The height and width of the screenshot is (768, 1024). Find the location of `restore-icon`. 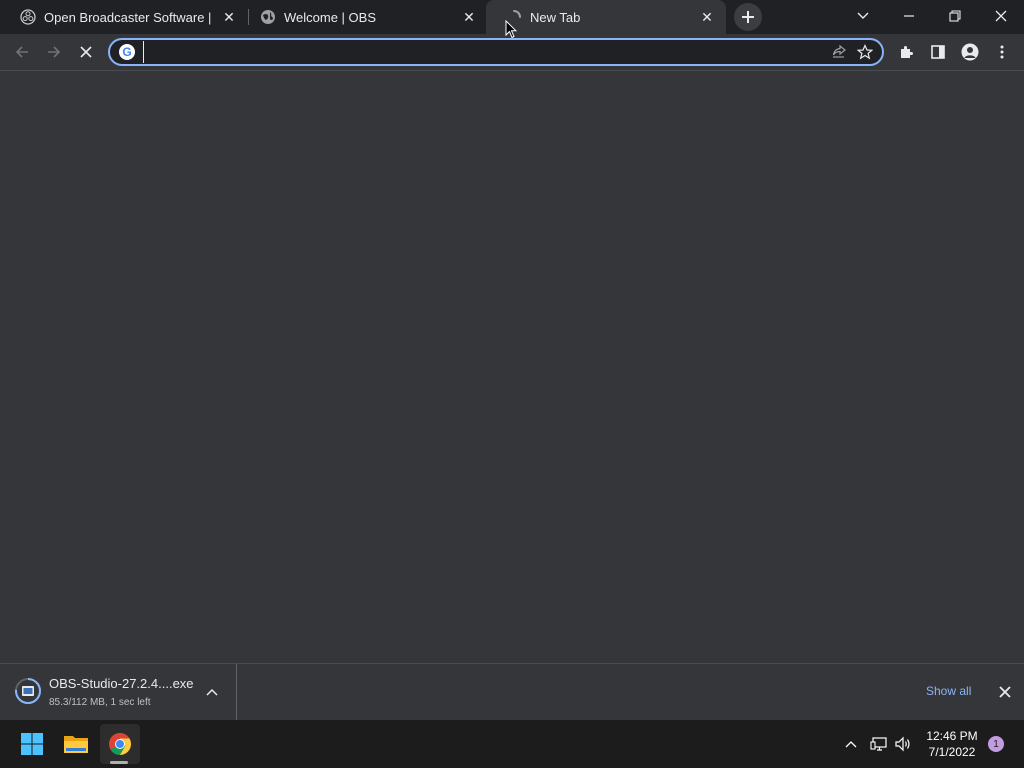

restore-icon is located at coordinates (955, 16).